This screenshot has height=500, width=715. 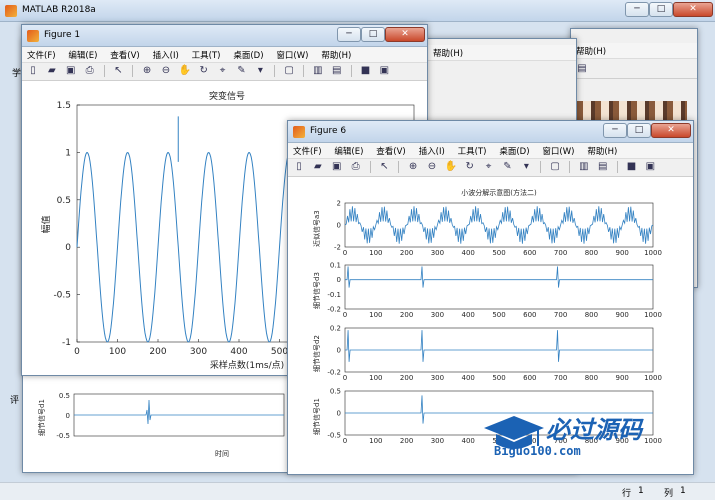 I want to click on subplot-ytick-label: 0.2, so click(x=335, y=329).